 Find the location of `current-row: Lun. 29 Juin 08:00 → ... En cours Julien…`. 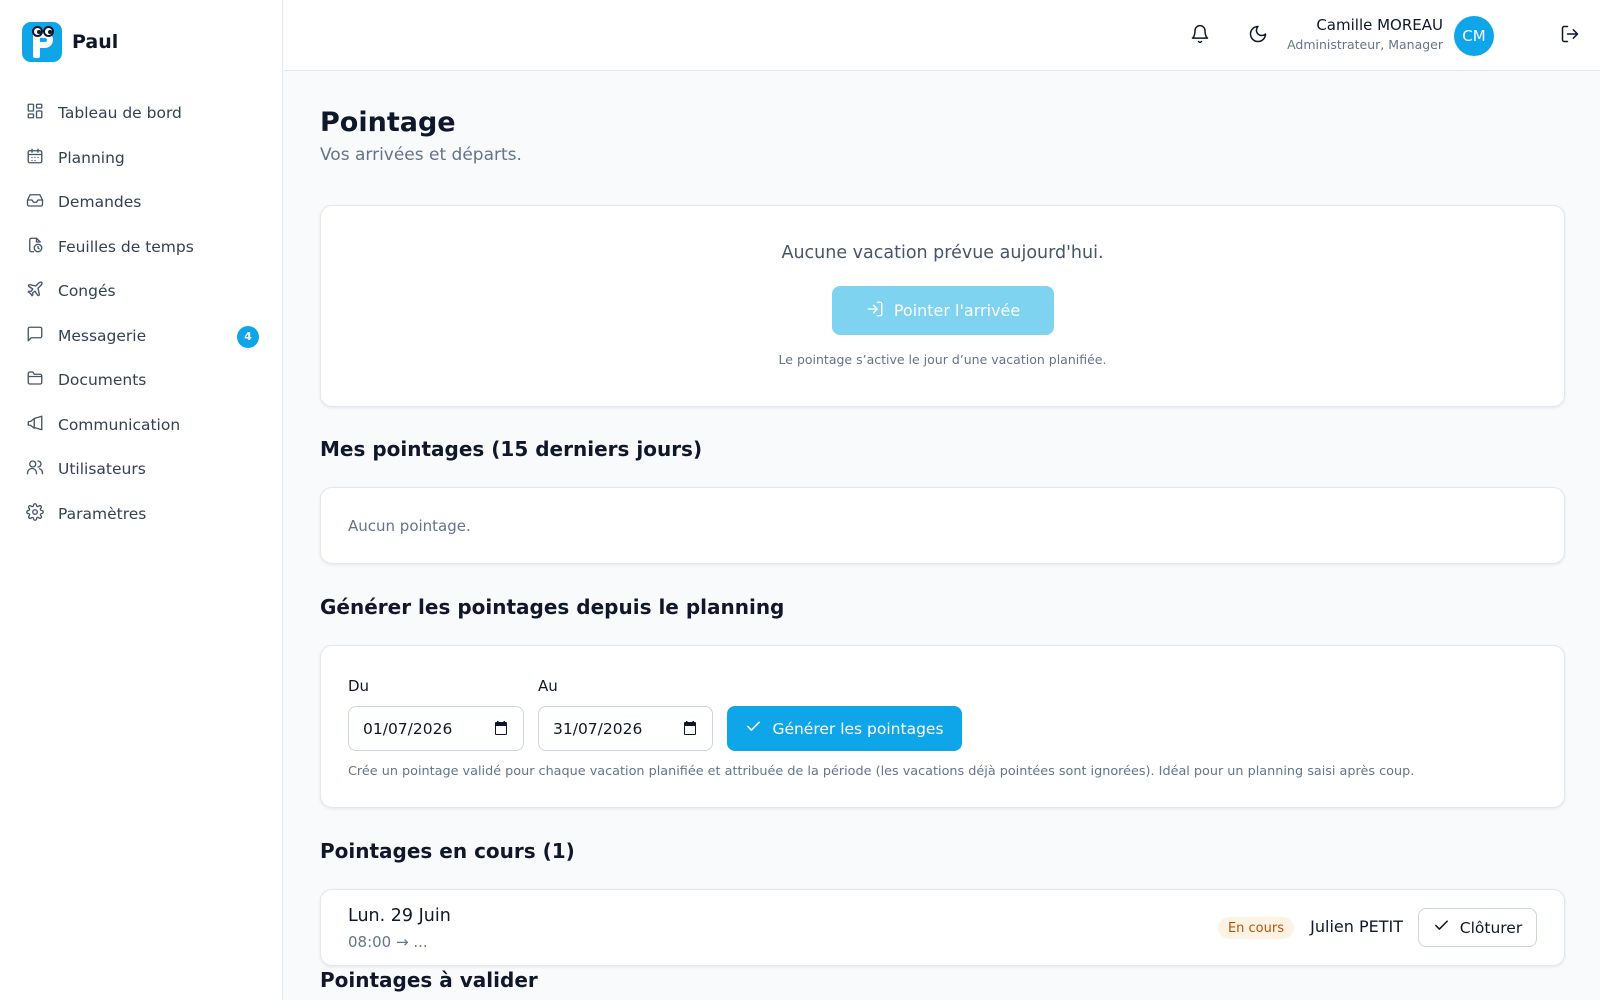

current-row: Lun. 29 Juin 08:00 → ... En cours Julien… is located at coordinates (942, 927).